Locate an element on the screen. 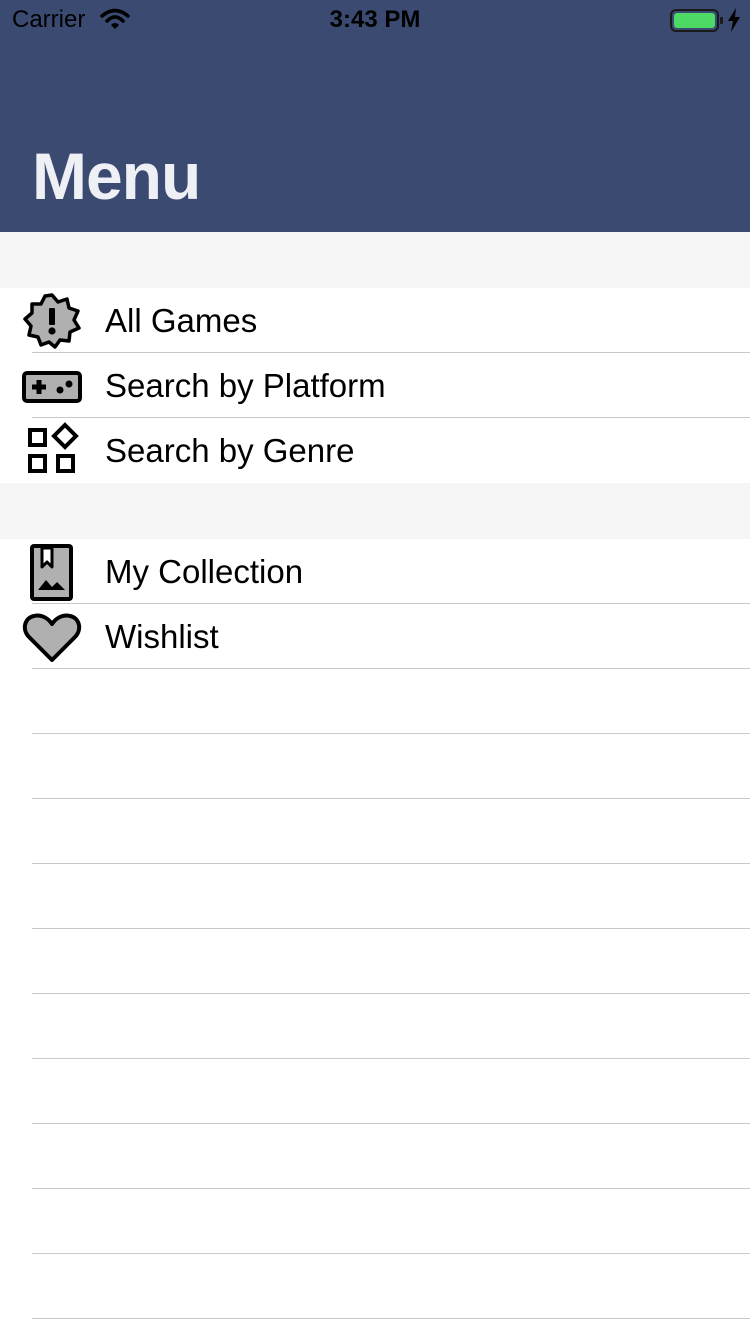 This screenshot has height=1334, width=750. menu-item-label: My Collection is located at coordinates (204, 571).